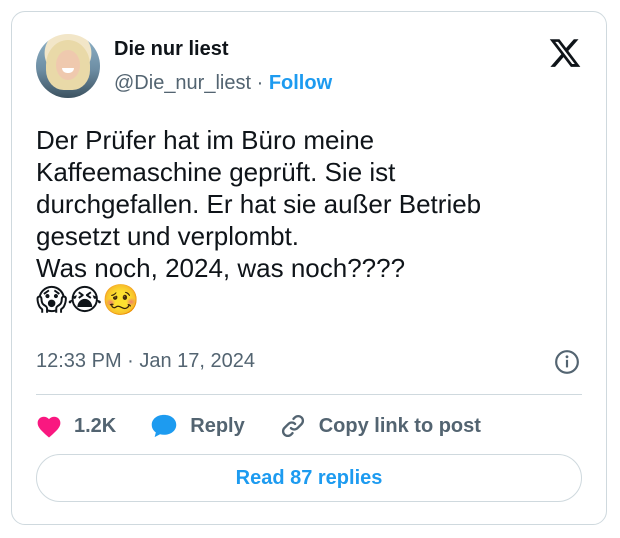  I want to click on handle-line: @Die_nur_liest · Follow, so click(223, 83).